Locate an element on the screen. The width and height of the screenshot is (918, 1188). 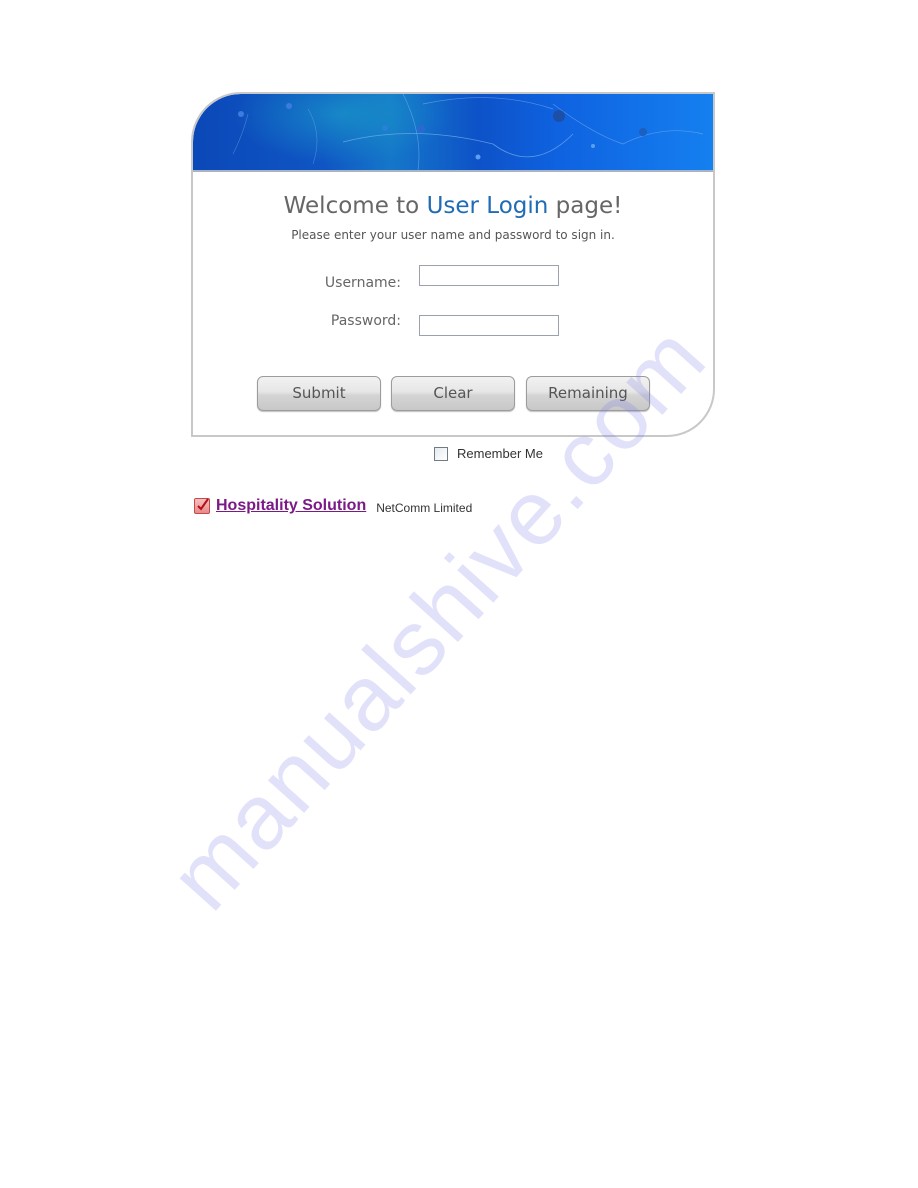
checkmark-icon is located at coordinates (202, 506).